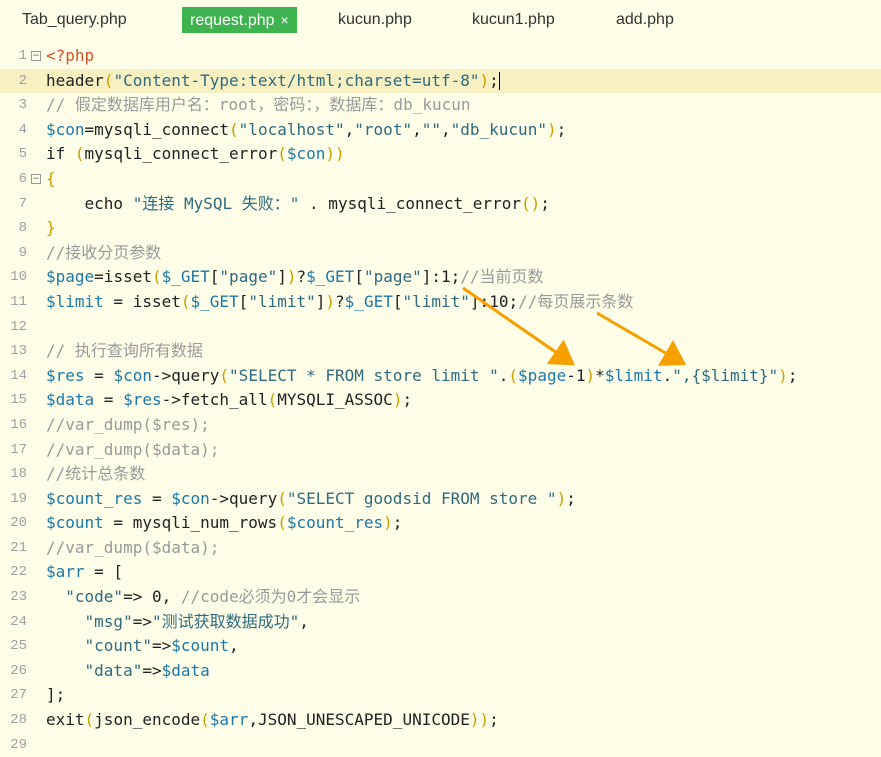 The width and height of the screenshot is (881, 757). Describe the element at coordinates (185, 375) in the screenshot. I see `code-token: ->query` at that location.